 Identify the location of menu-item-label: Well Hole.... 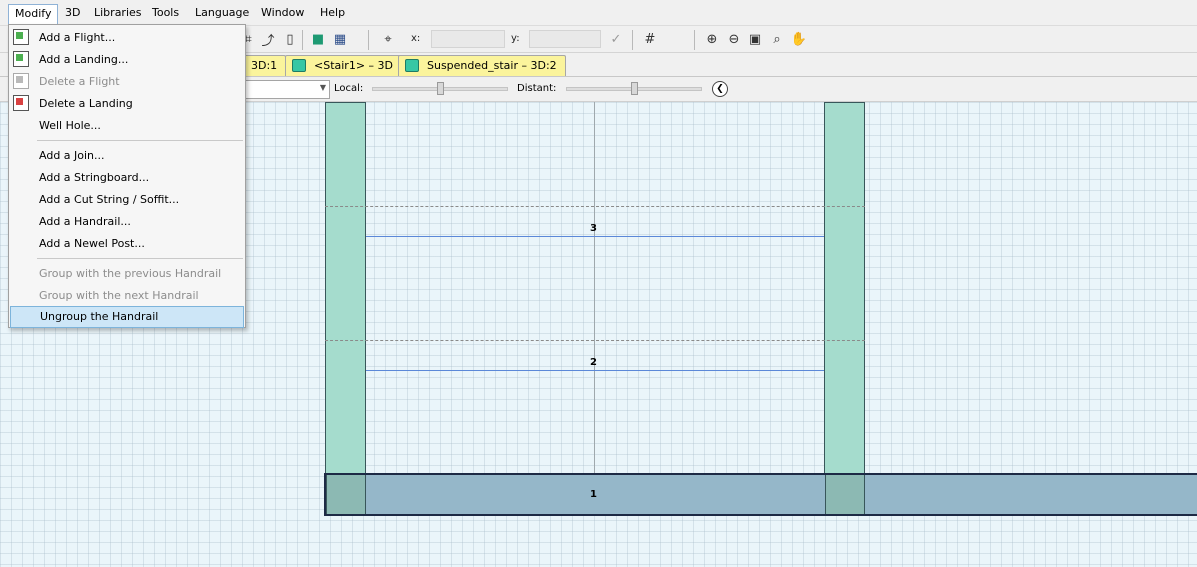
(70, 125).